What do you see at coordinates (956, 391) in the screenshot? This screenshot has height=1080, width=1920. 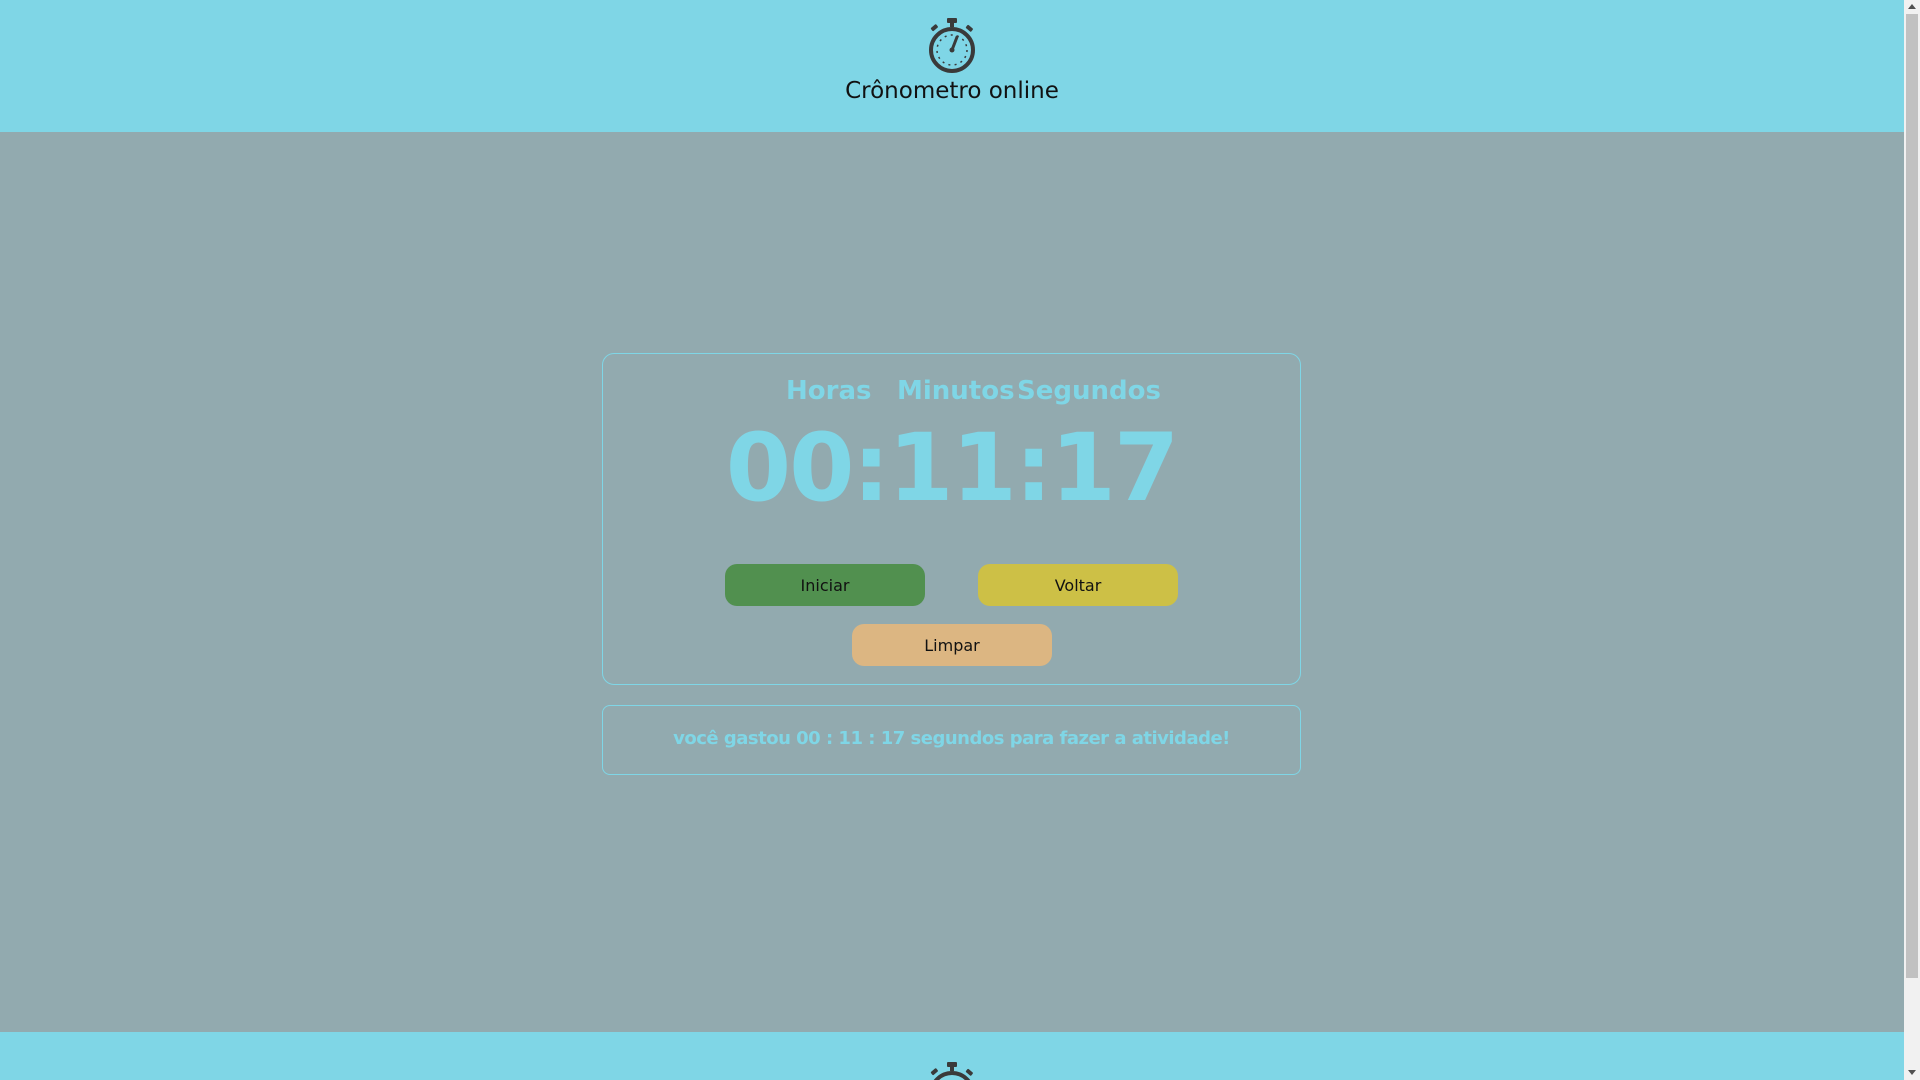 I see `minutes-label: Minutos` at bounding box center [956, 391].